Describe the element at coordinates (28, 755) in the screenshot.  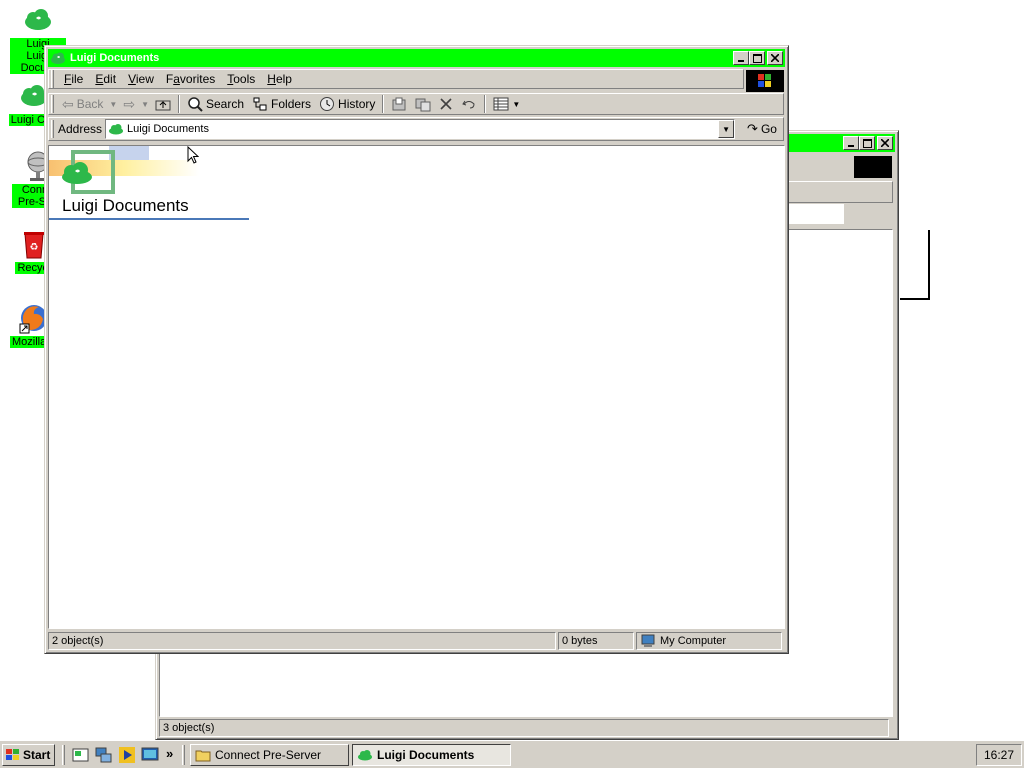
I see `start-button: Start` at that location.